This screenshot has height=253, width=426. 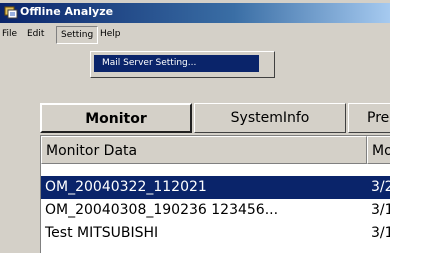 What do you see at coordinates (126, 187) in the screenshot?
I see `cell-monitor-data: OM_20040322_112021` at bounding box center [126, 187].